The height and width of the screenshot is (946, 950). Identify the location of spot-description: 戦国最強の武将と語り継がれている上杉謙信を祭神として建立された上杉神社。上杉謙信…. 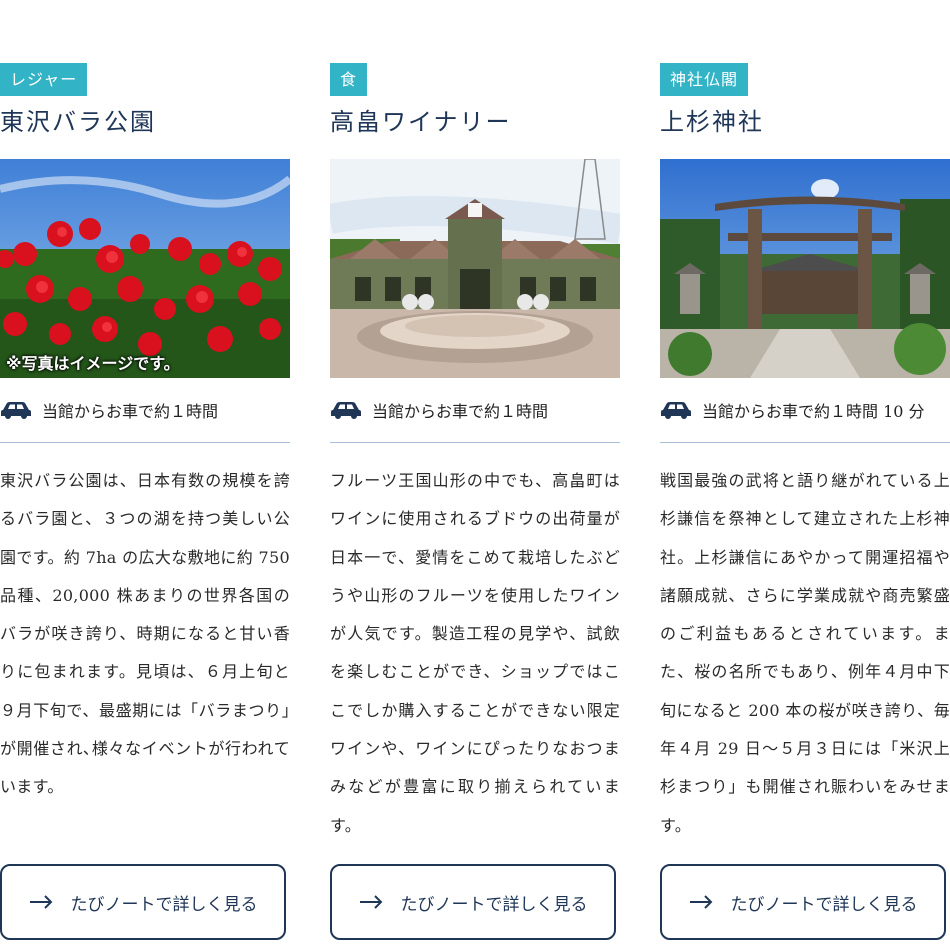
(805, 653).